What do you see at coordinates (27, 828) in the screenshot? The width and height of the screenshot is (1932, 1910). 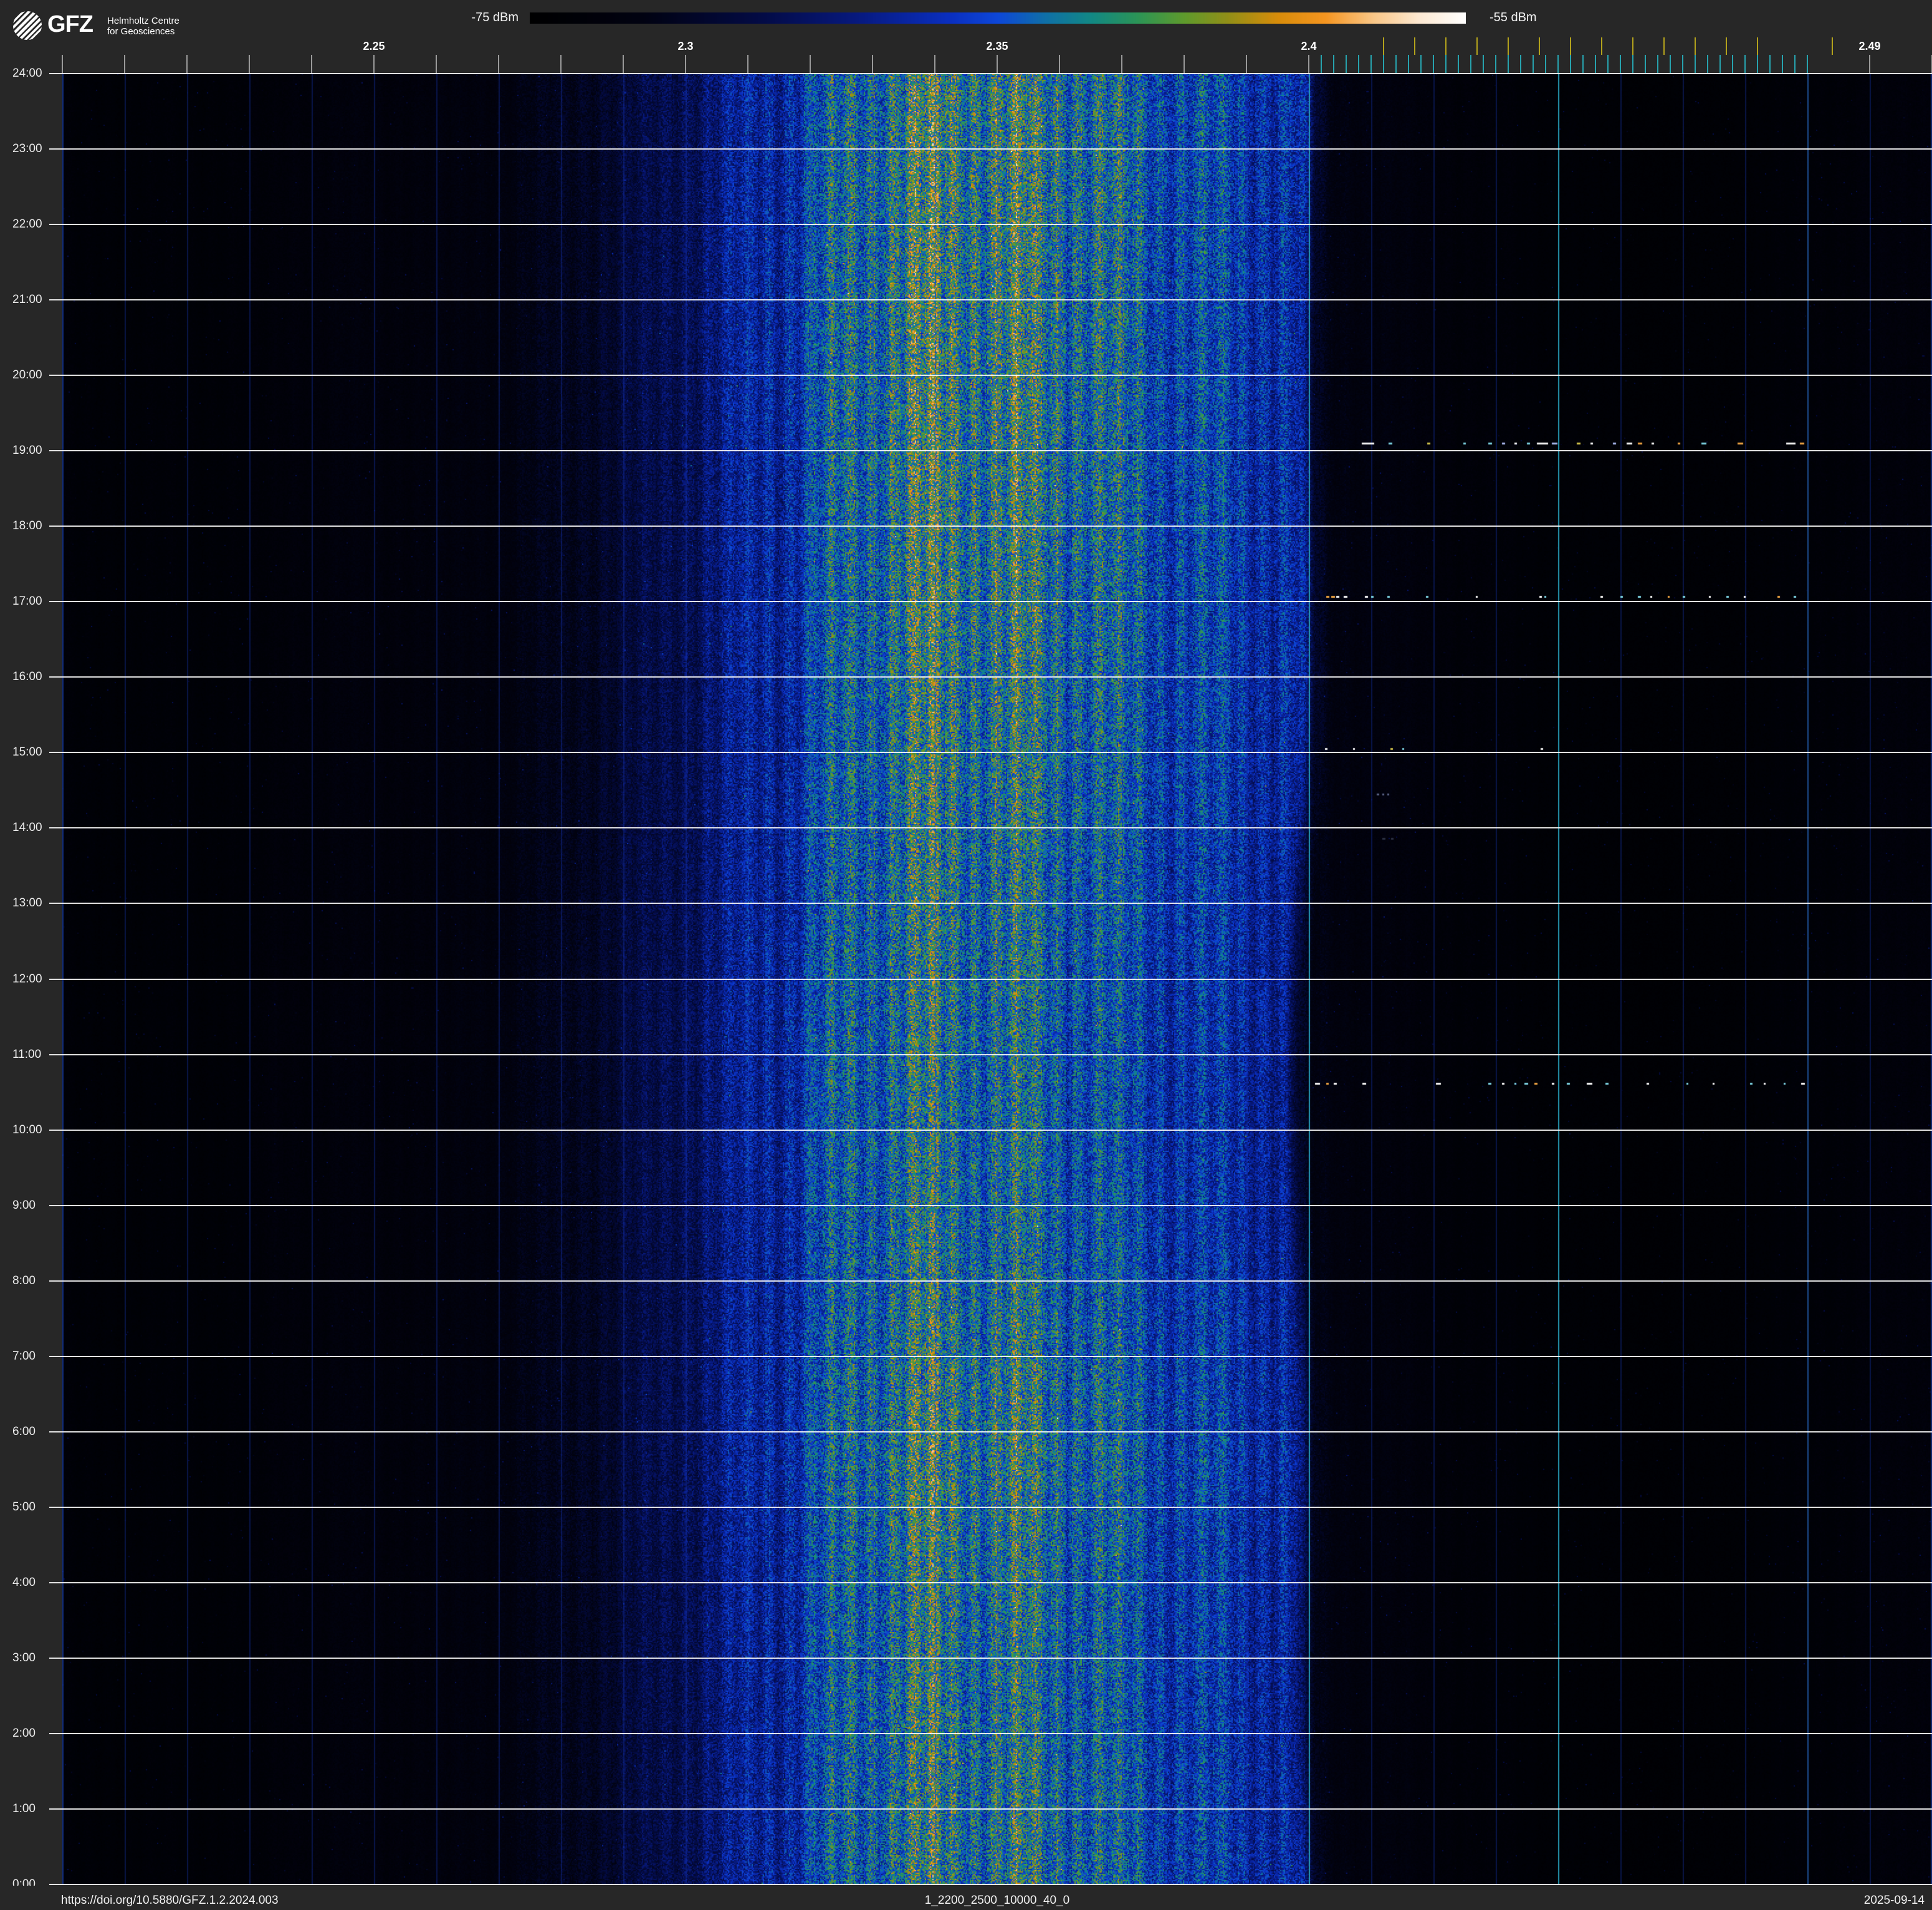 I see `time-label: 14:00` at bounding box center [27, 828].